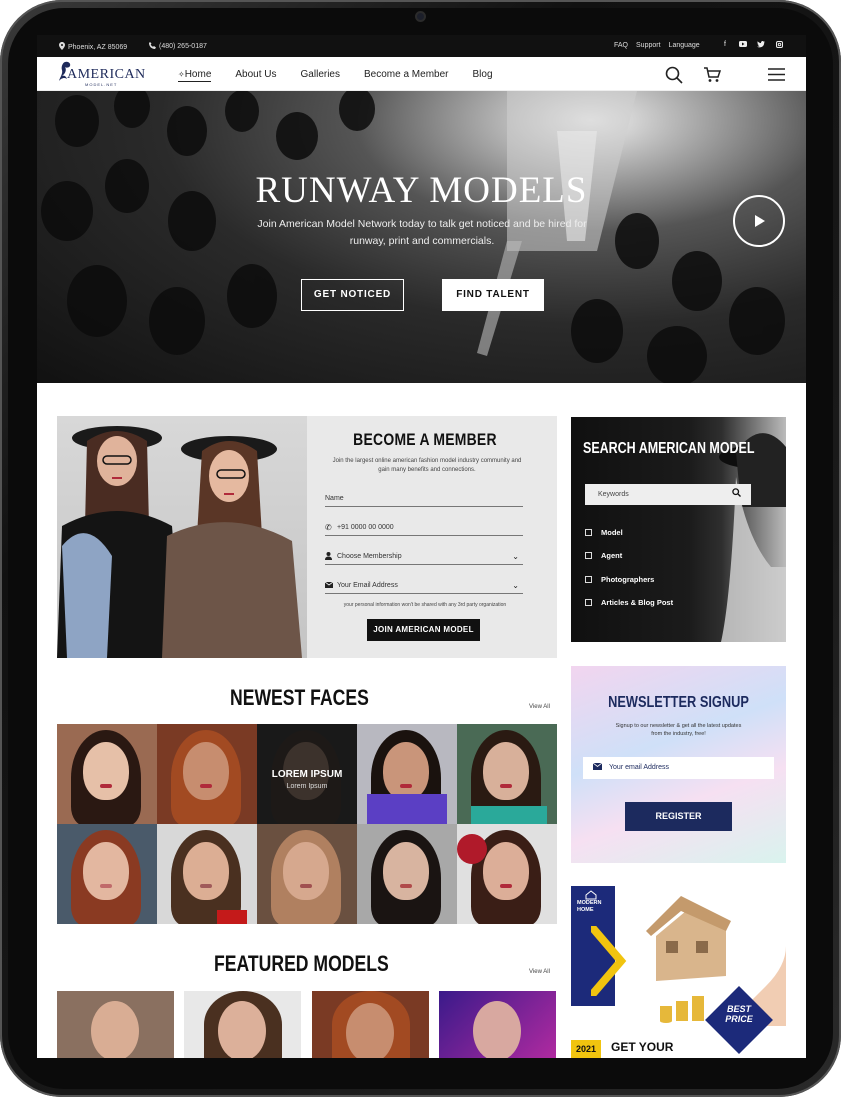  I want to click on location: Phoenix, AZ 85069, so click(93, 47).